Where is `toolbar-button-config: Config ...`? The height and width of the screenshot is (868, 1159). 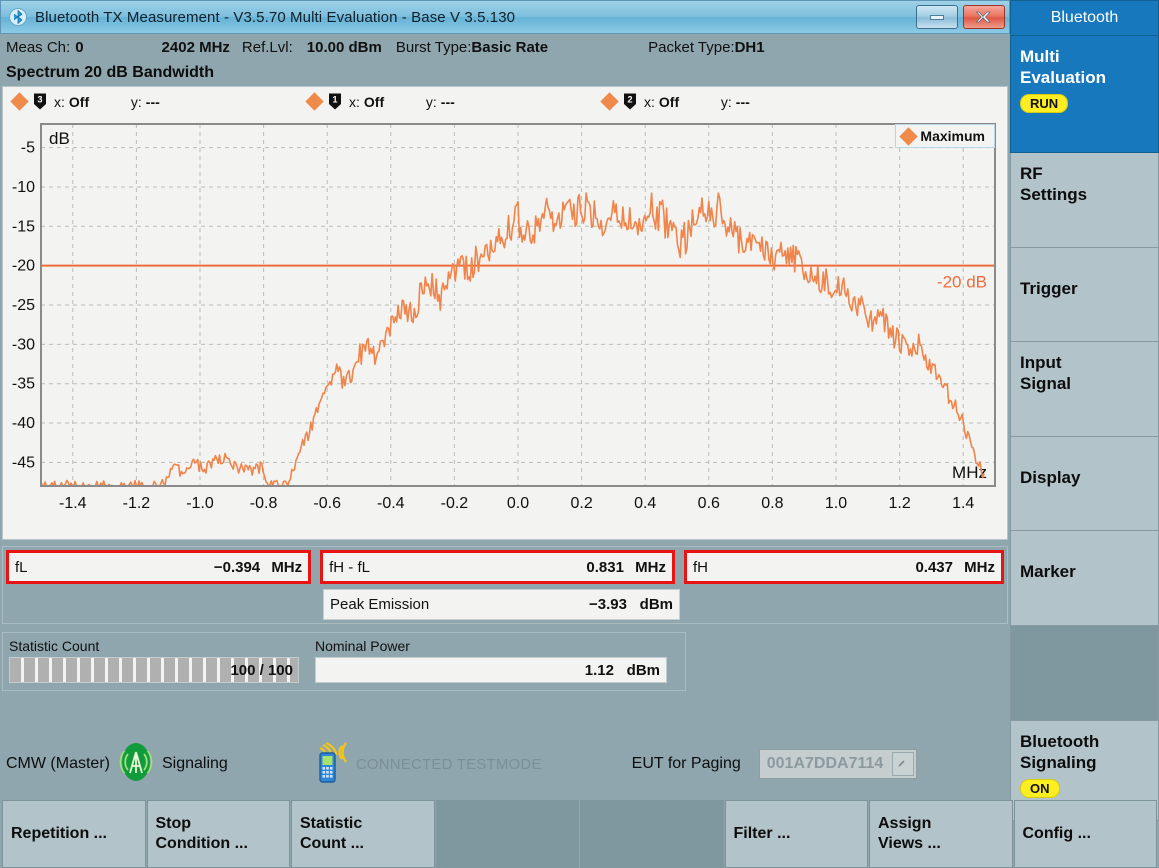
toolbar-button-config: Config ... is located at coordinates (1085, 834).